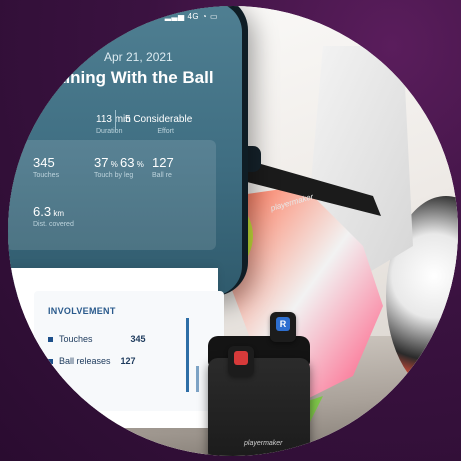  Describe the element at coordinates (138, 339) in the screenshot. I see `row-value: 345` at that location.